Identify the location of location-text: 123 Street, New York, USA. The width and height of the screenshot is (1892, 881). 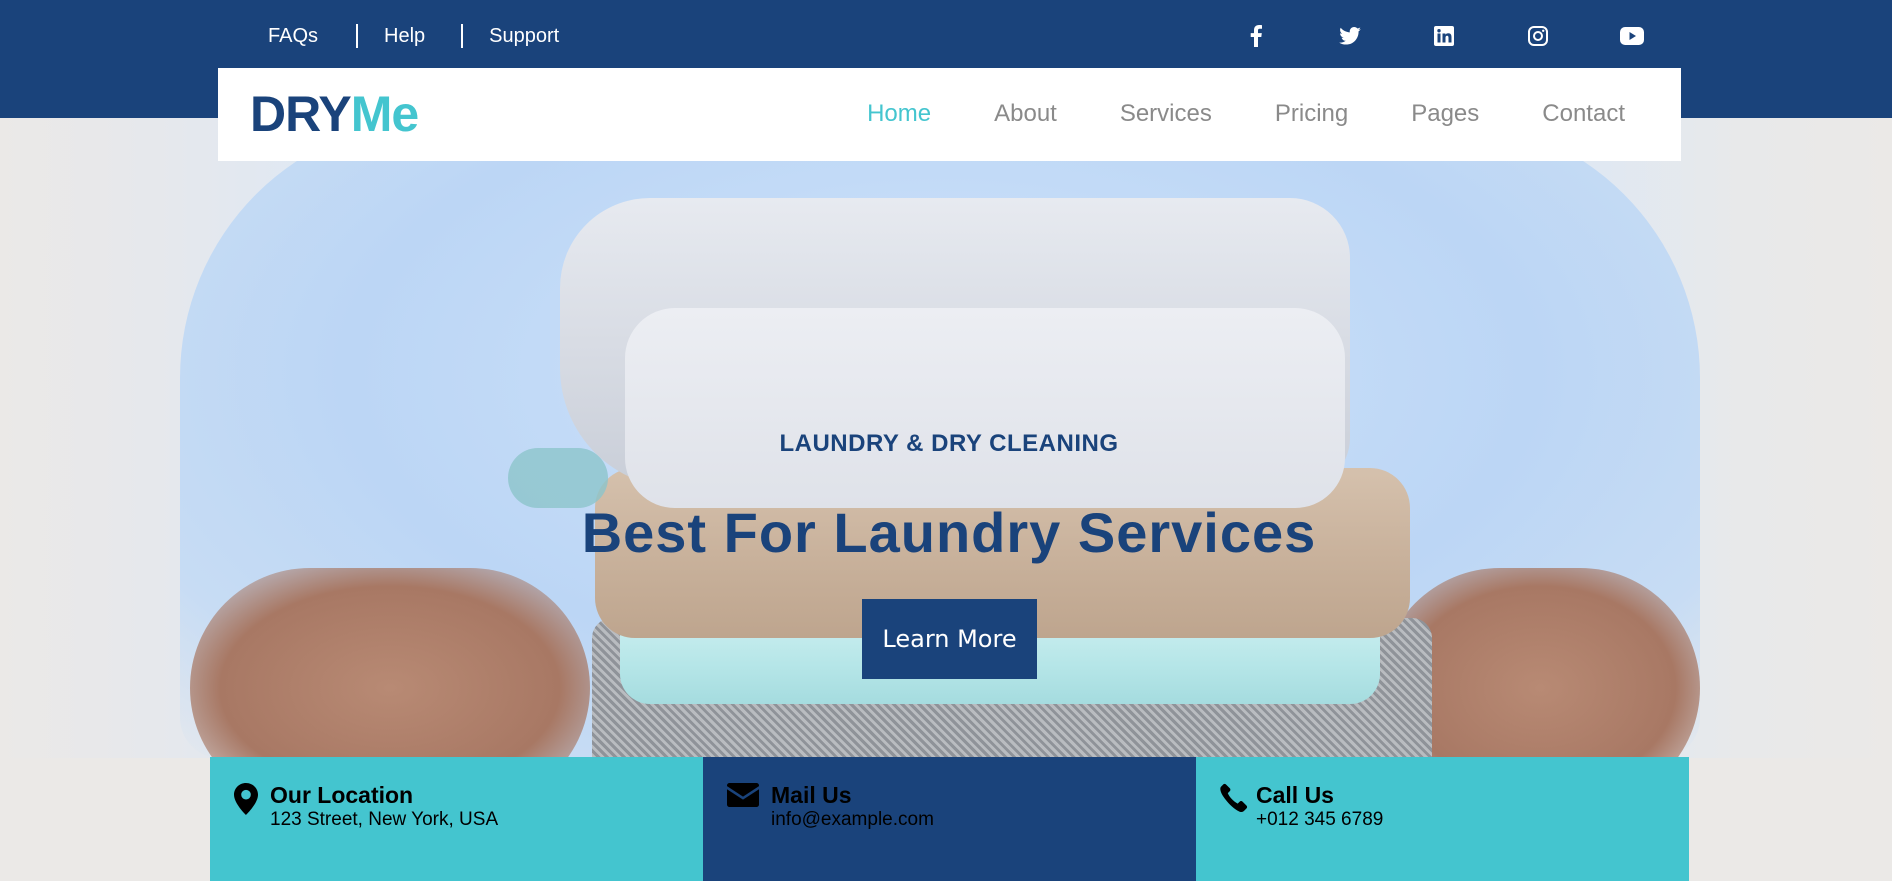
(384, 819).